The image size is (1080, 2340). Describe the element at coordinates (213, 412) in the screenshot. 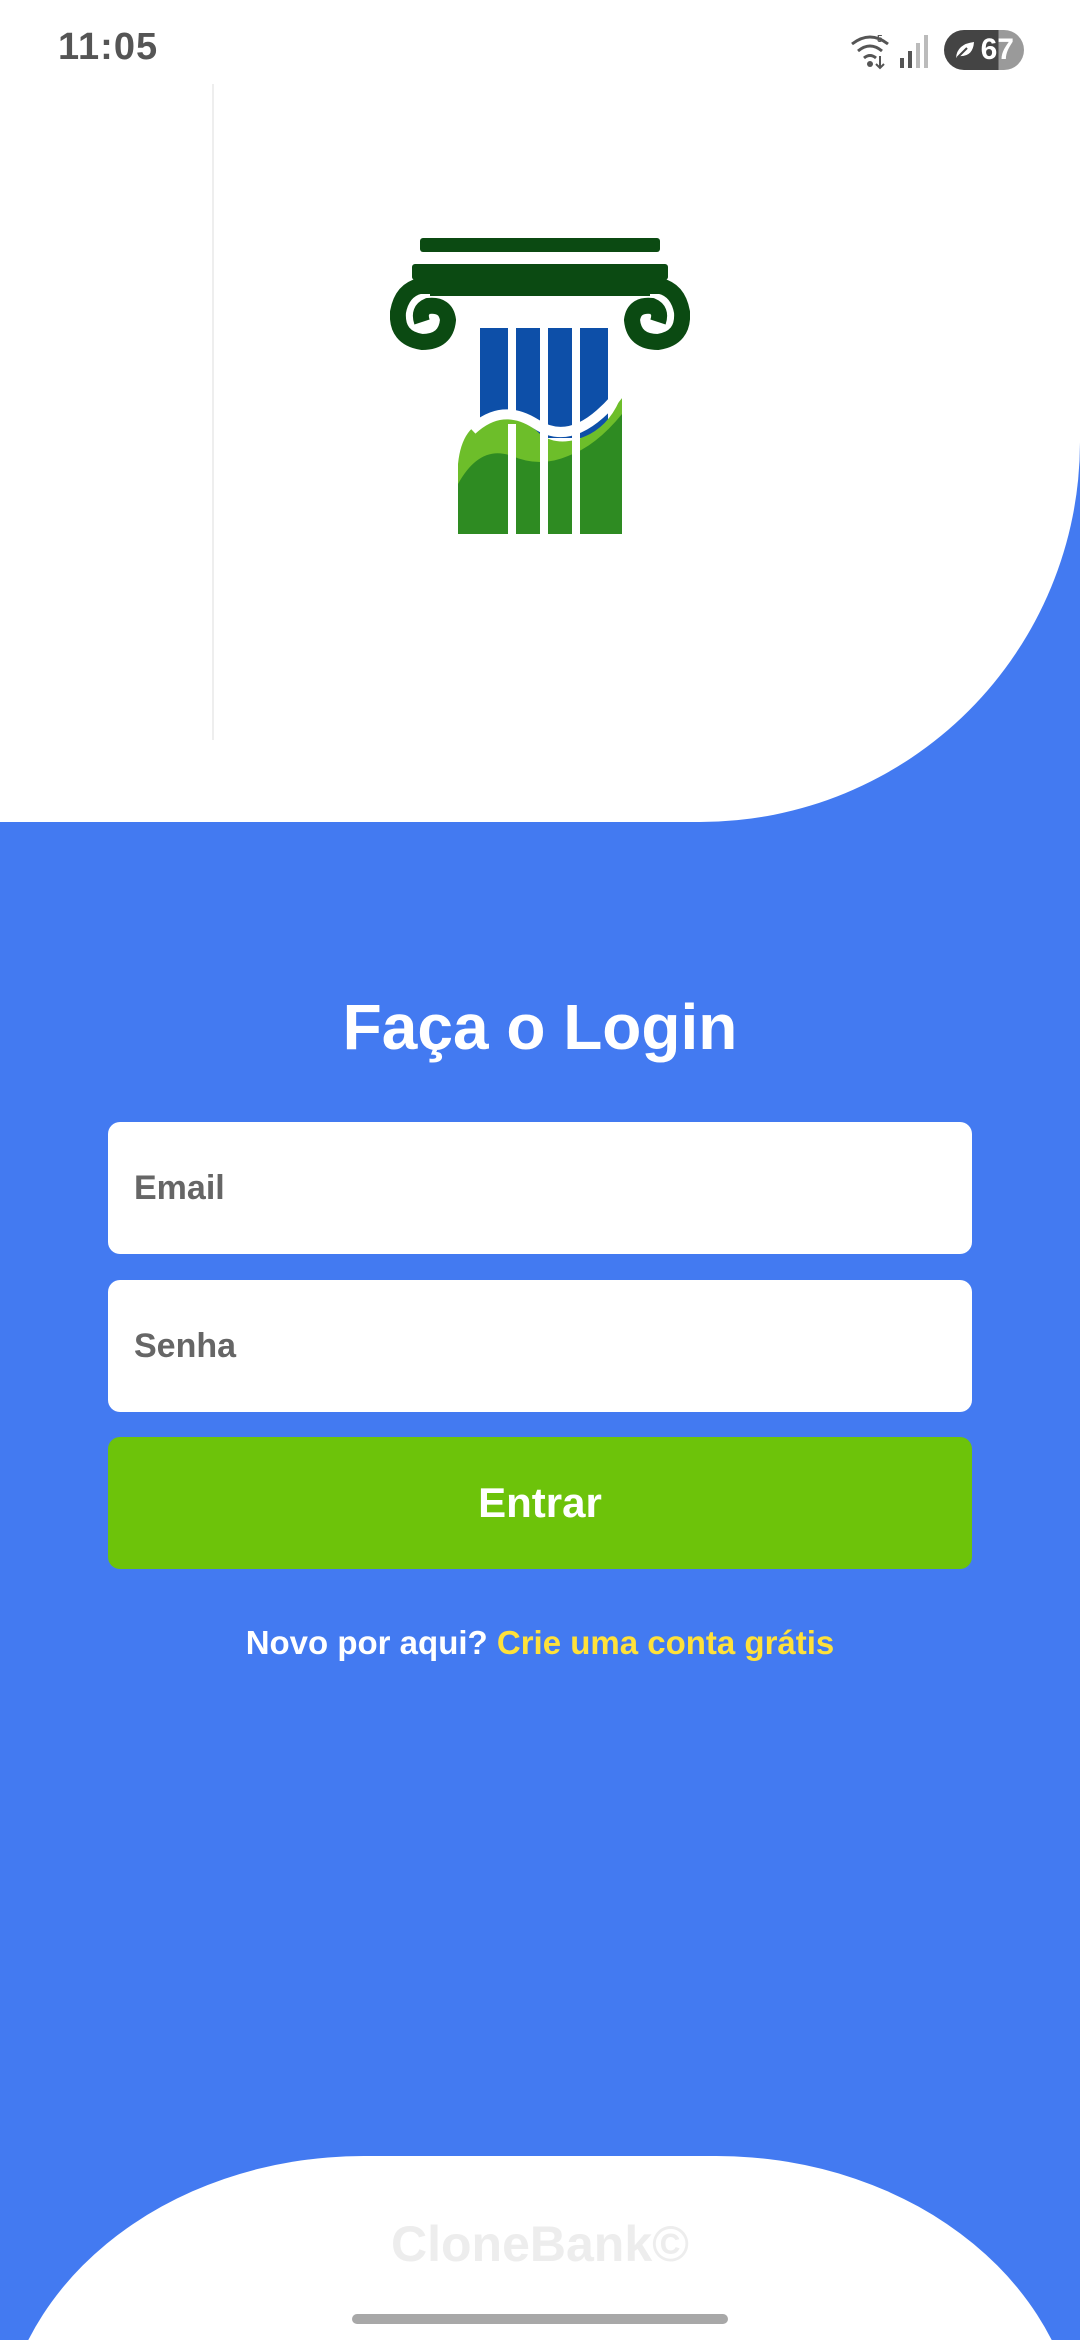

I see `vertical-divider` at that location.